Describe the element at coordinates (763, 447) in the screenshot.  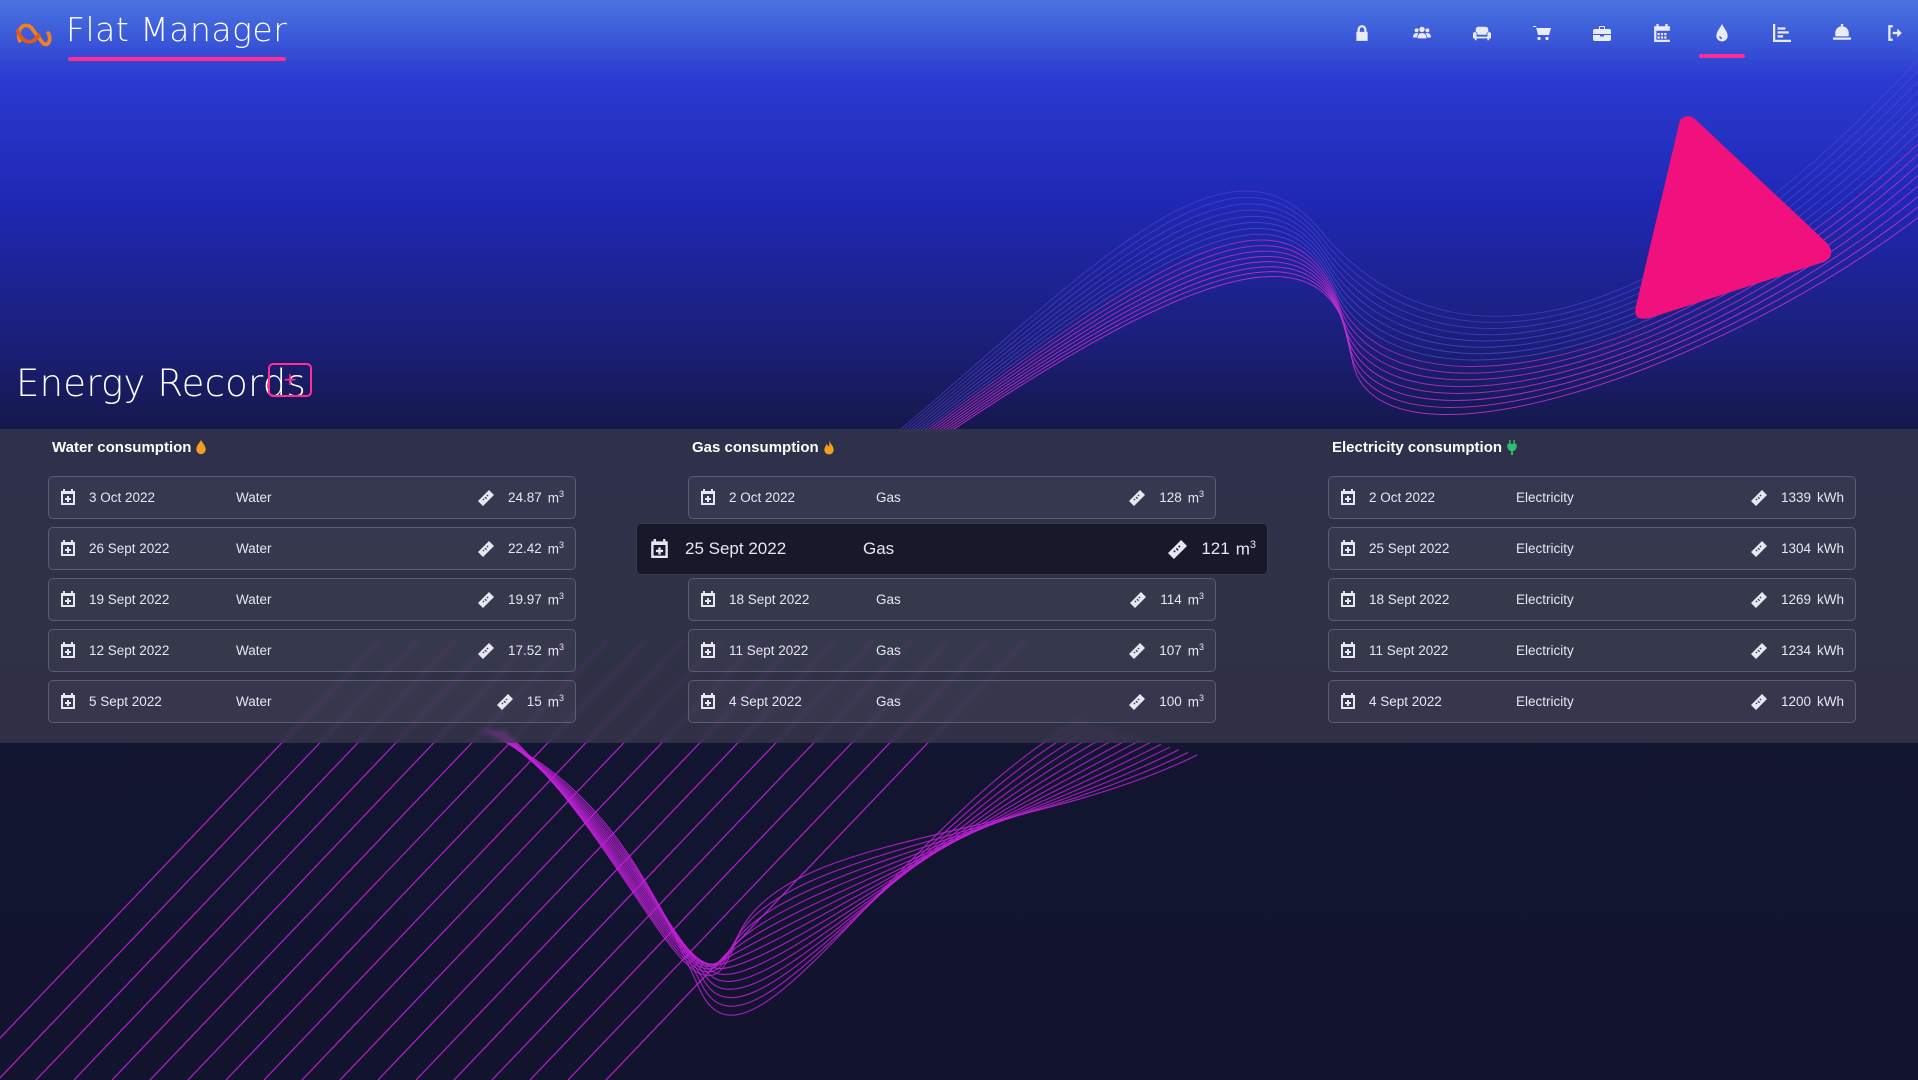
I see `gas-column-title: Gas consumption` at that location.